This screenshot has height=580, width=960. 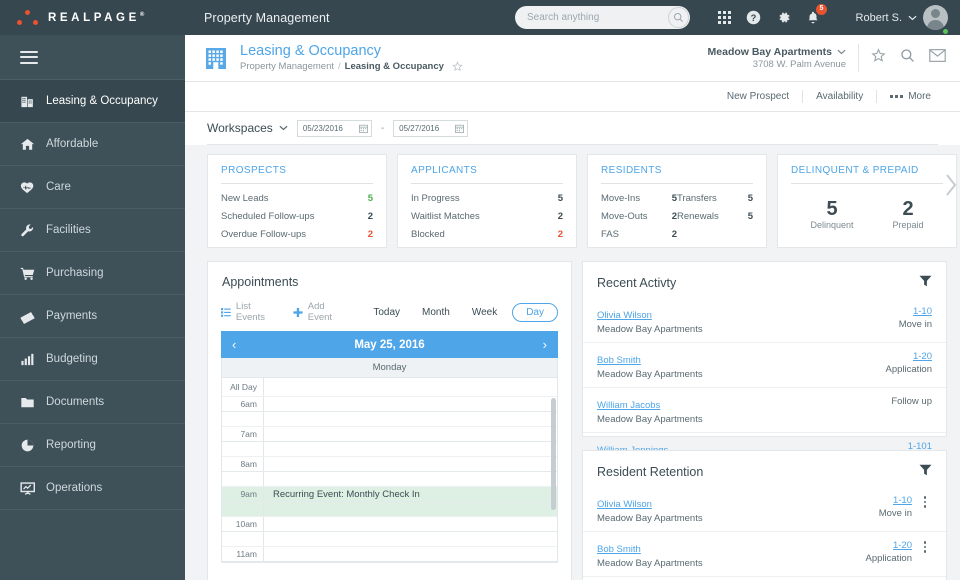 What do you see at coordinates (910, 96) in the screenshot?
I see `more-button: More` at bounding box center [910, 96].